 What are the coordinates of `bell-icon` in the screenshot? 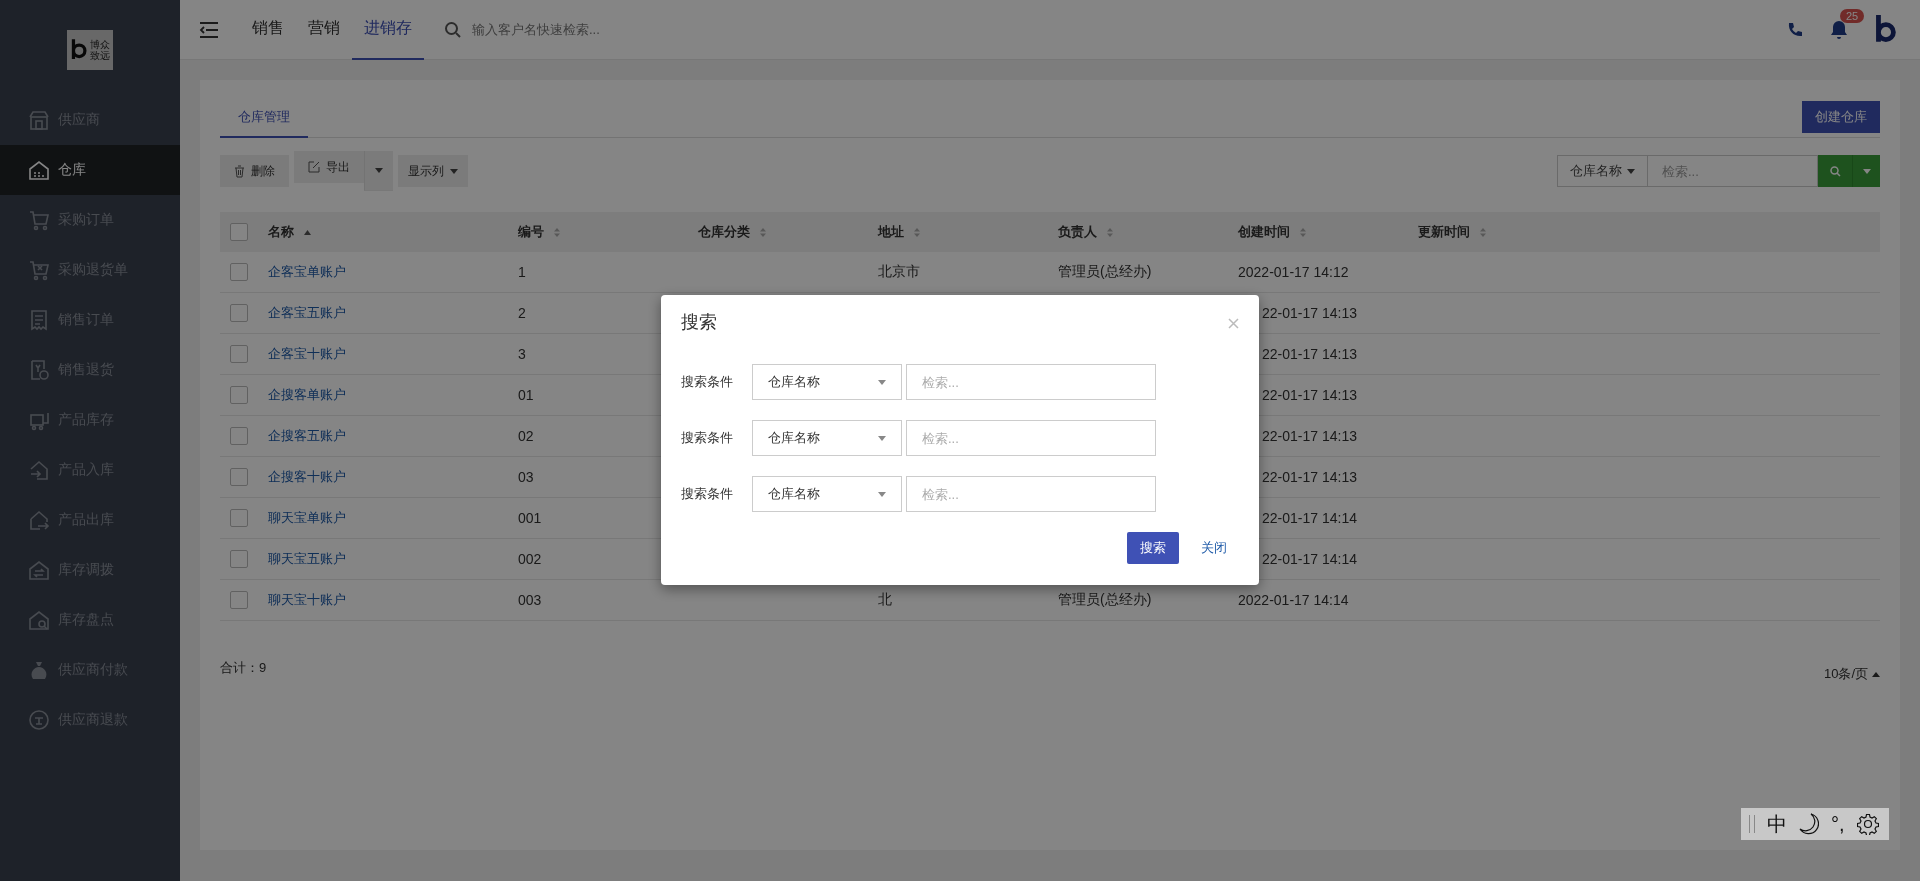 It's located at (1839, 29).